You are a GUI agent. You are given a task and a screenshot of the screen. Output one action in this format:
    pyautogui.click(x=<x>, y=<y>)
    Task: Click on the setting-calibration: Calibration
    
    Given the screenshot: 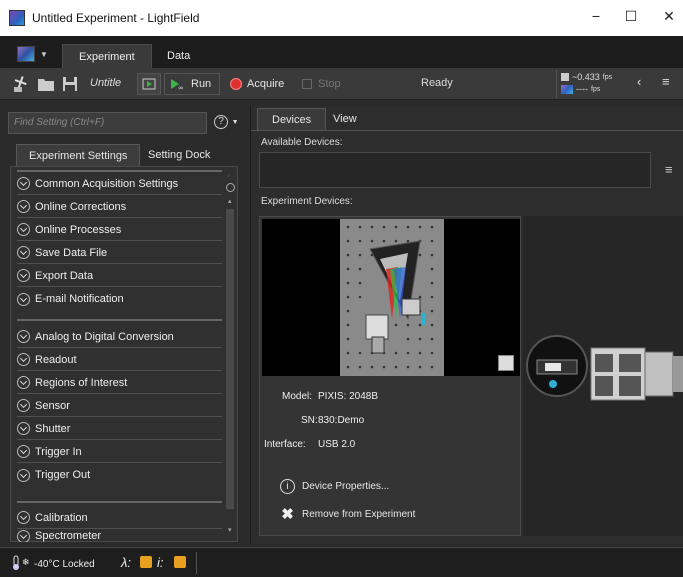 What is the action you would take?
    pyautogui.click(x=119, y=518)
    